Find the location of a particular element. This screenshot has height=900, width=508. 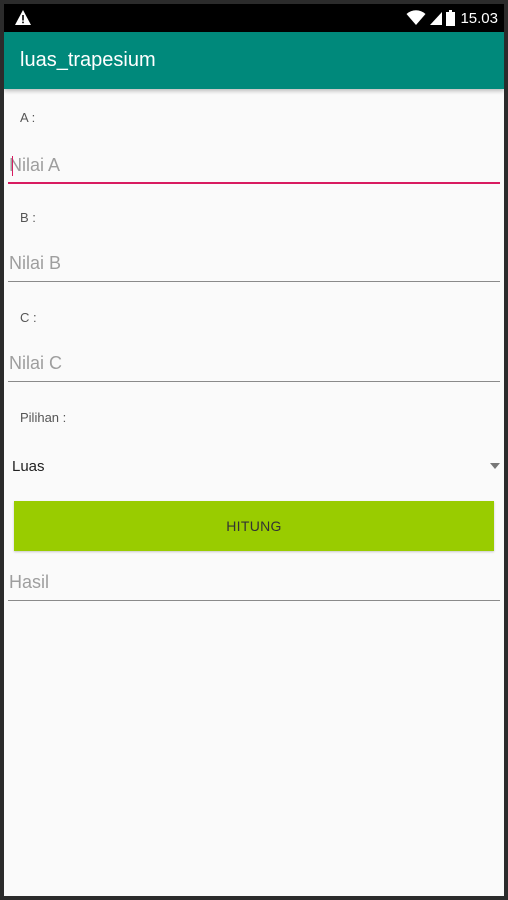

input-b is located at coordinates (254, 263).